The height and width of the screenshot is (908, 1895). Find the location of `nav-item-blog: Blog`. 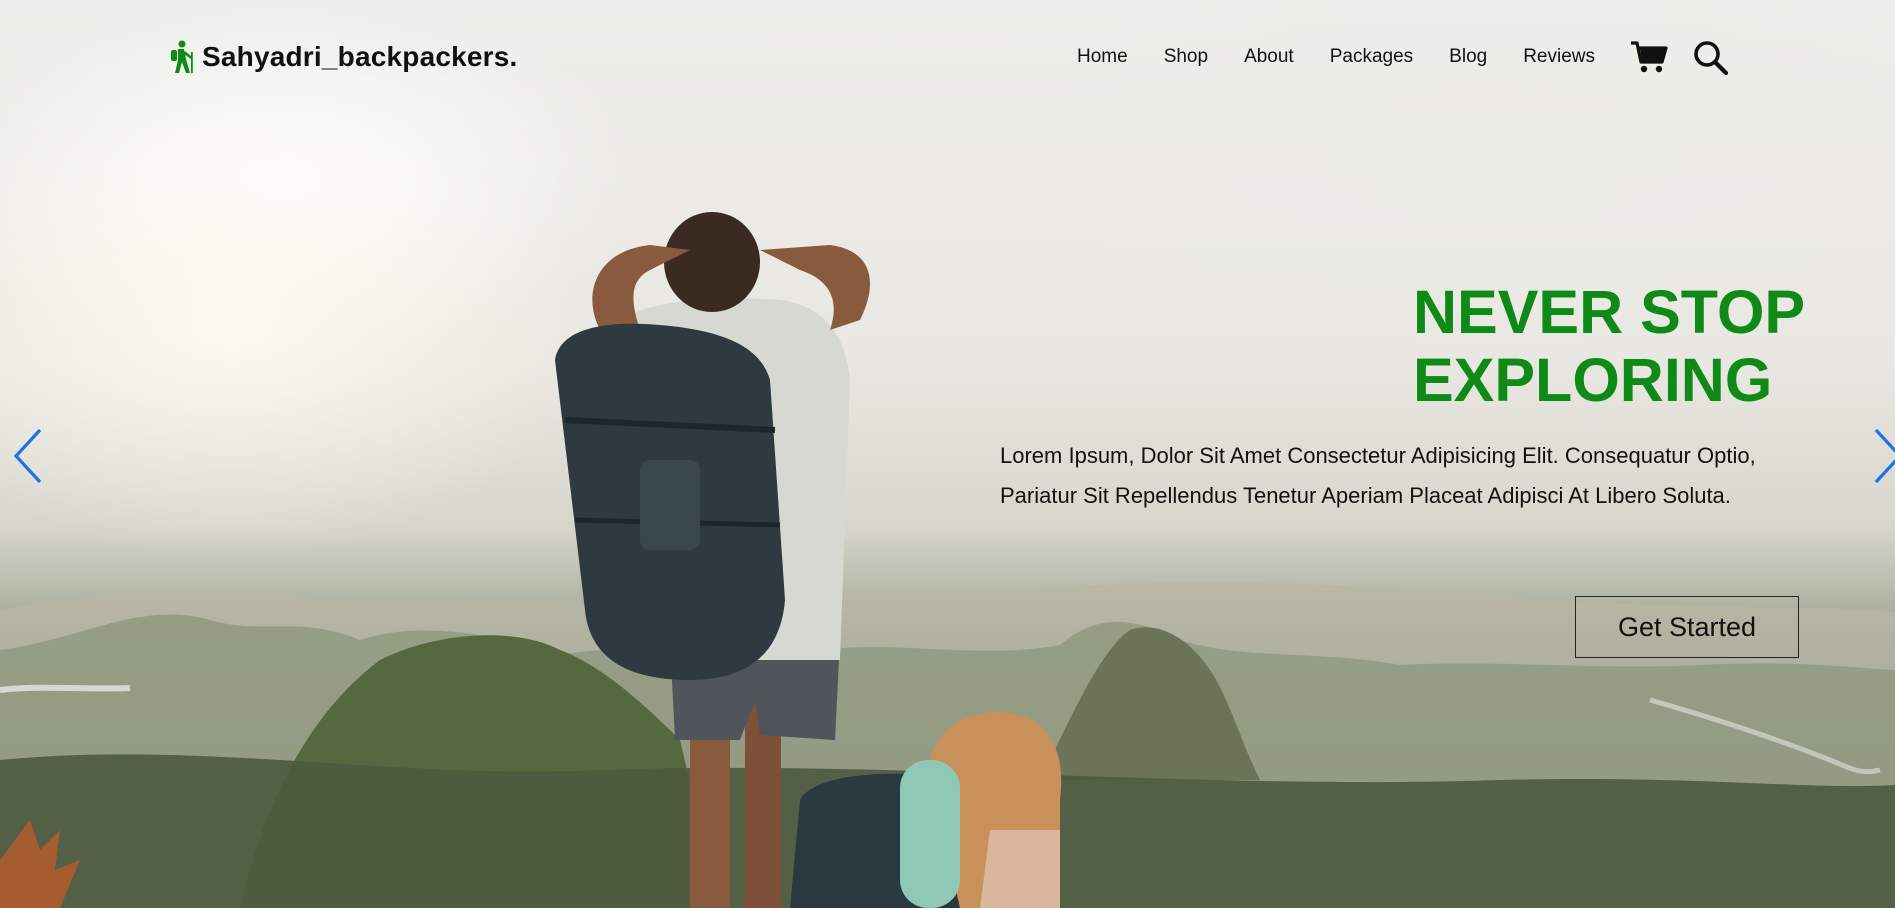

nav-item-blog: Blog is located at coordinates (1468, 57).